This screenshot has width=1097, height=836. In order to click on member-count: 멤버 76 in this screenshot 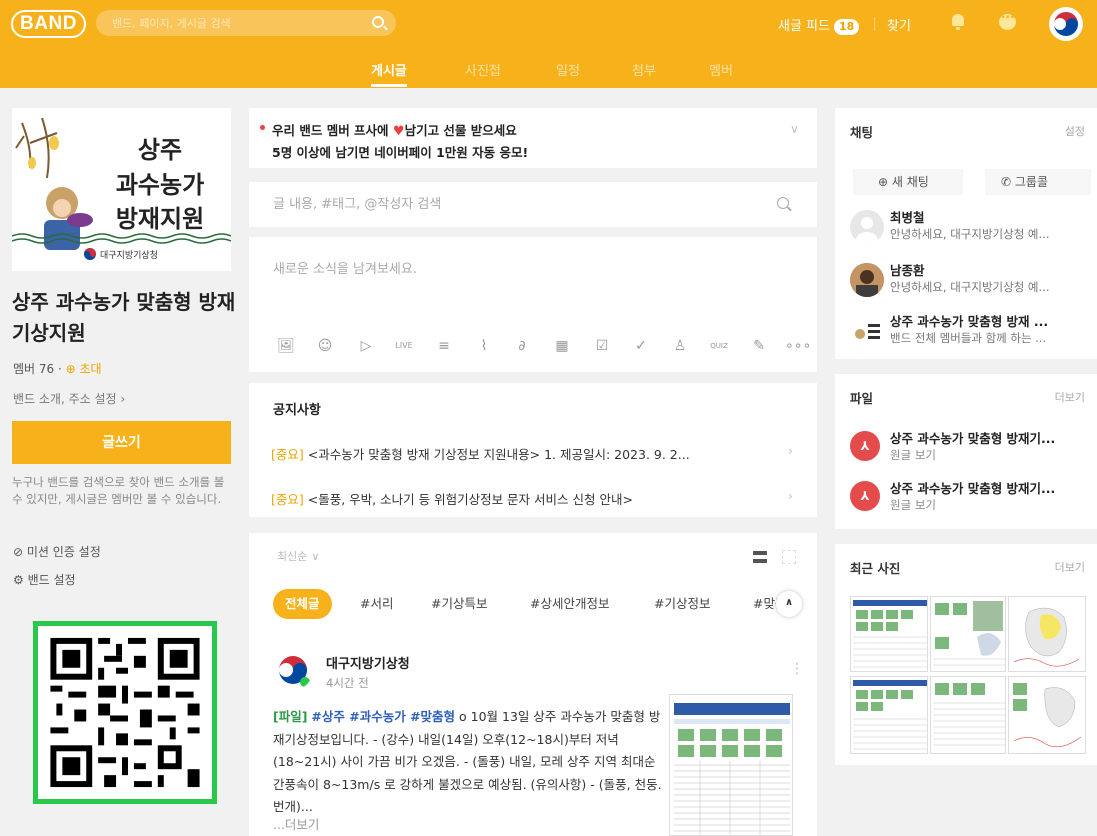, I will do `click(33, 369)`.